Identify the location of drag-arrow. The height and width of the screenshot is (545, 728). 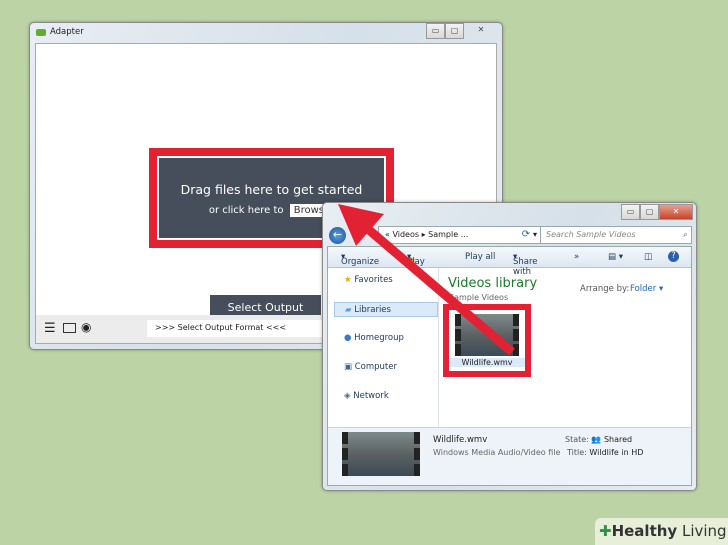
(426, 280).